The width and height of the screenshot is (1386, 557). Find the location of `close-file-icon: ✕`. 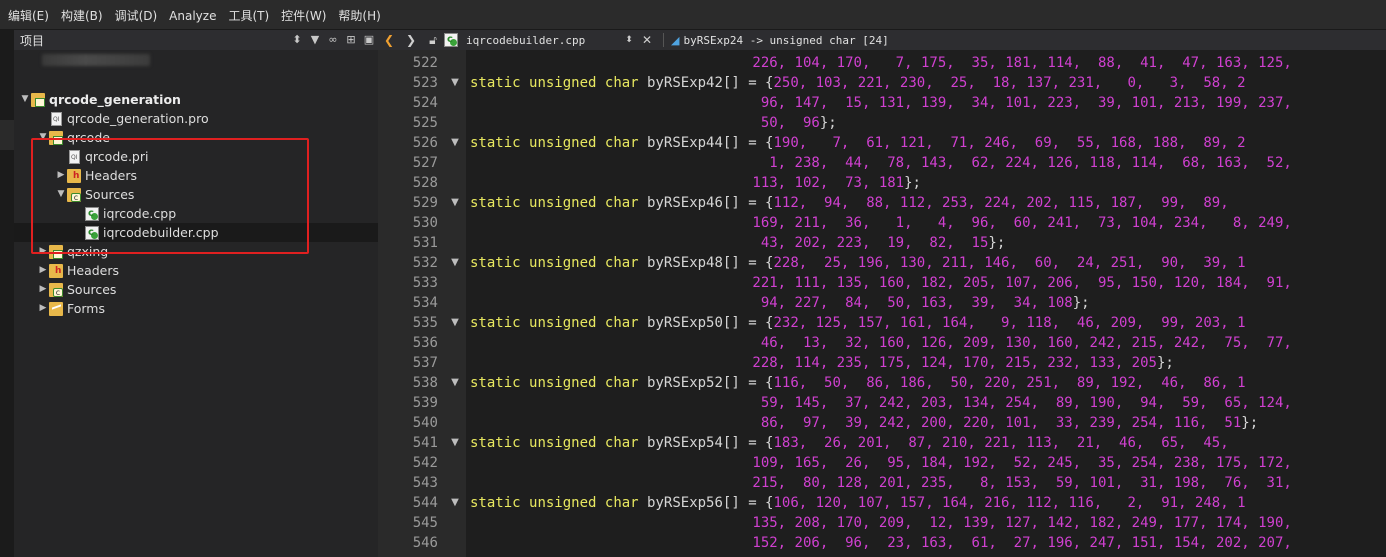

close-file-icon: ✕ is located at coordinates (647, 40).